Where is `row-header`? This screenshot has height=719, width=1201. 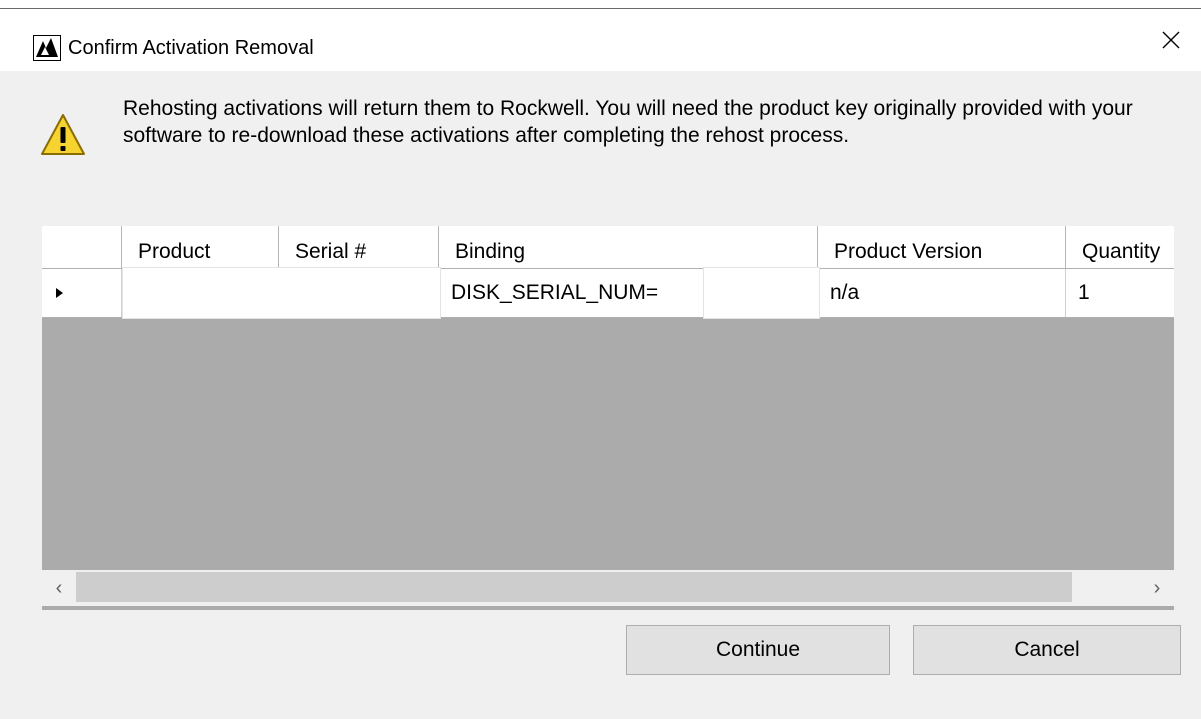
row-header is located at coordinates (82, 293).